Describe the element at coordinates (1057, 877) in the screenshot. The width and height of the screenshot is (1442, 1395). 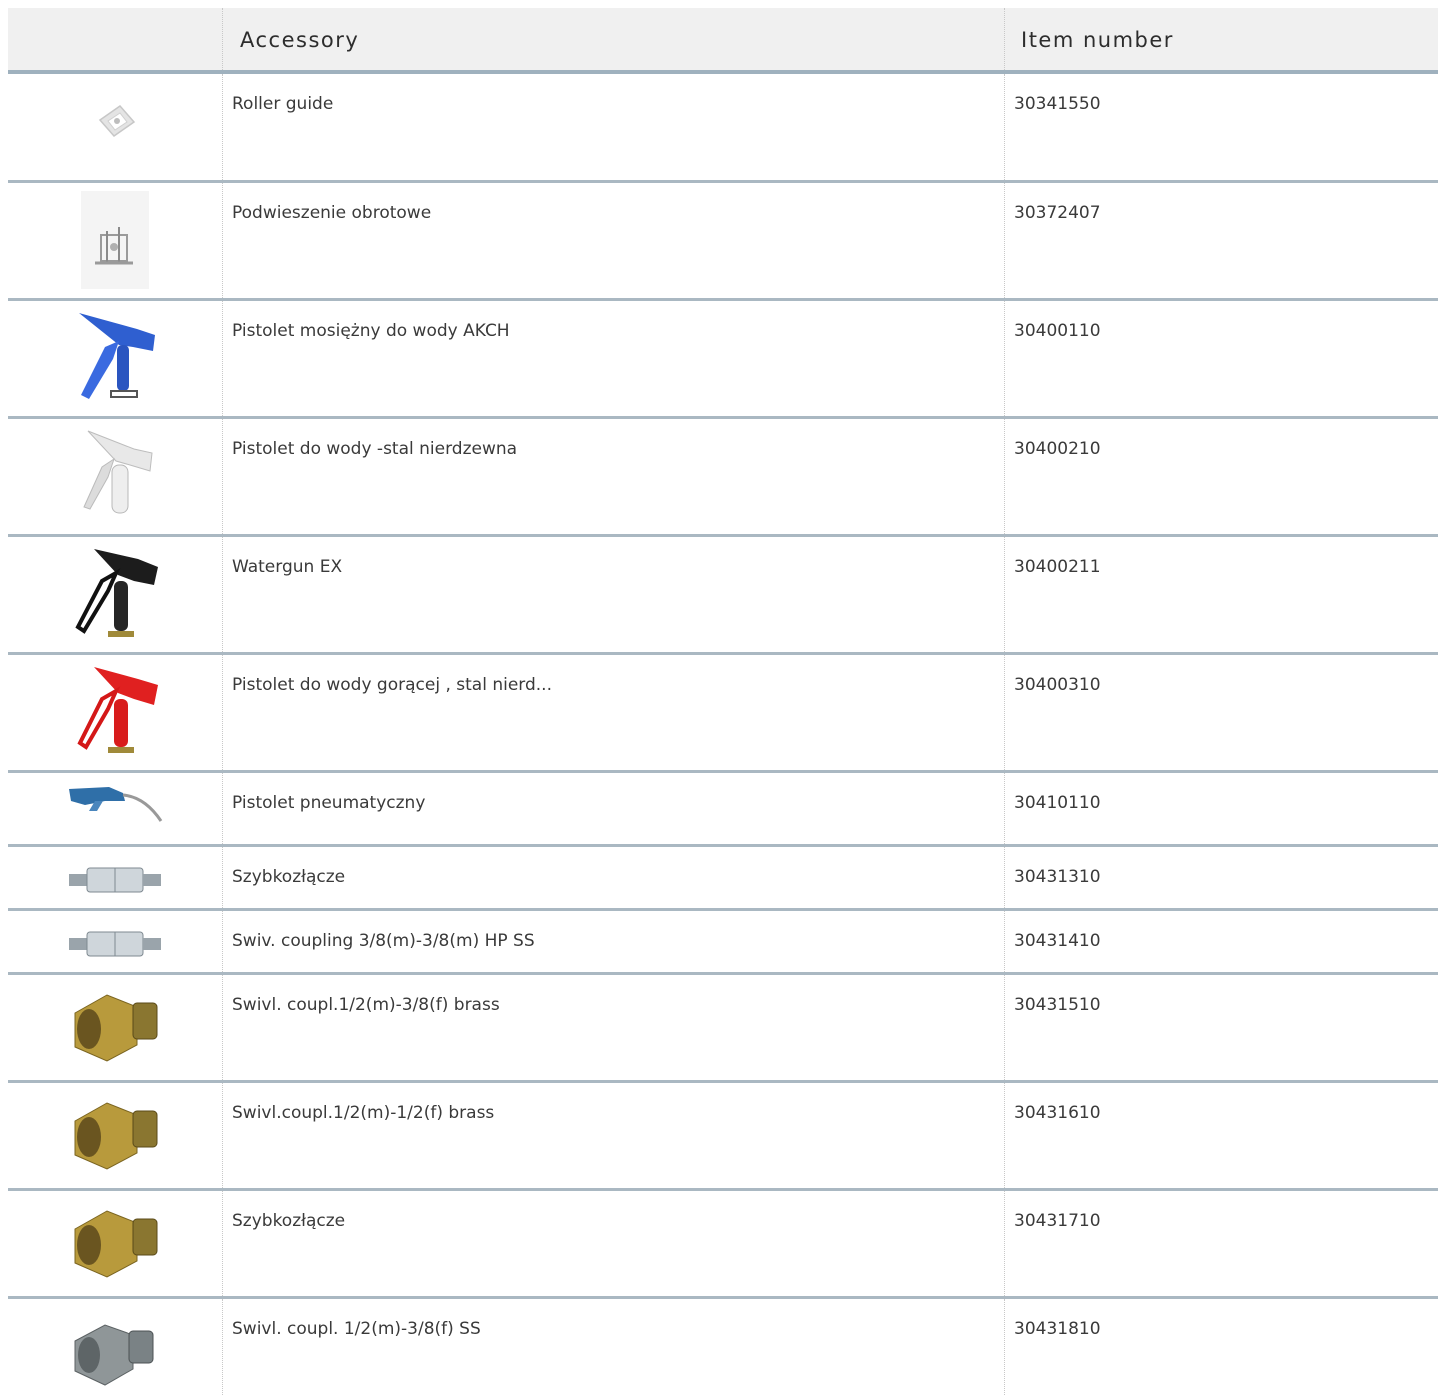
I see `item-number: 30431310` at that location.